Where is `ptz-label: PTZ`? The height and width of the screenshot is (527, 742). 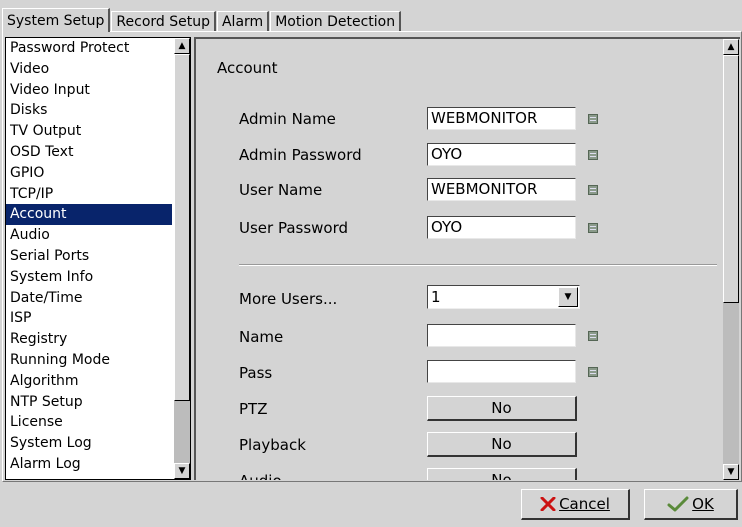
ptz-label: PTZ is located at coordinates (253, 409).